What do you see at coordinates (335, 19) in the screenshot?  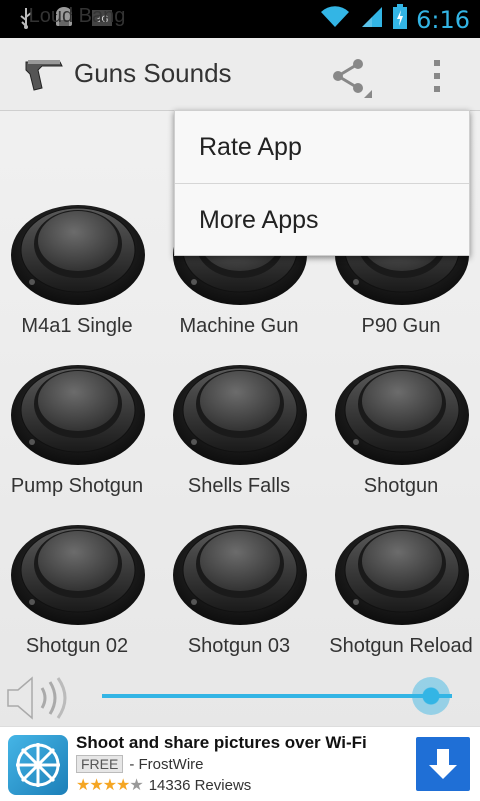 I see `wifi-icon` at bounding box center [335, 19].